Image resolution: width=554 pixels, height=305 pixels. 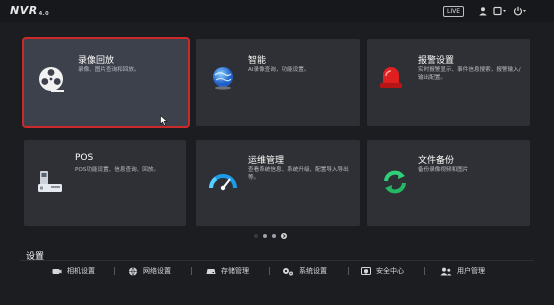 I want to click on gears-icon, so click(x=288, y=271).